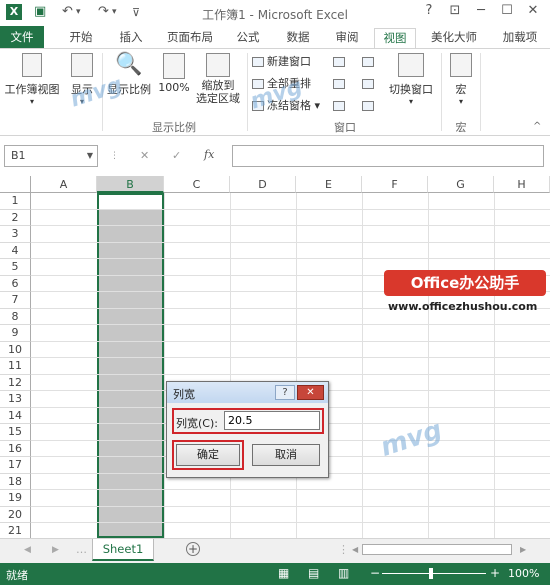 Image resolution: width=550 pixels, height=585 pixels. I want to click on formula-input, so click(388, 156).